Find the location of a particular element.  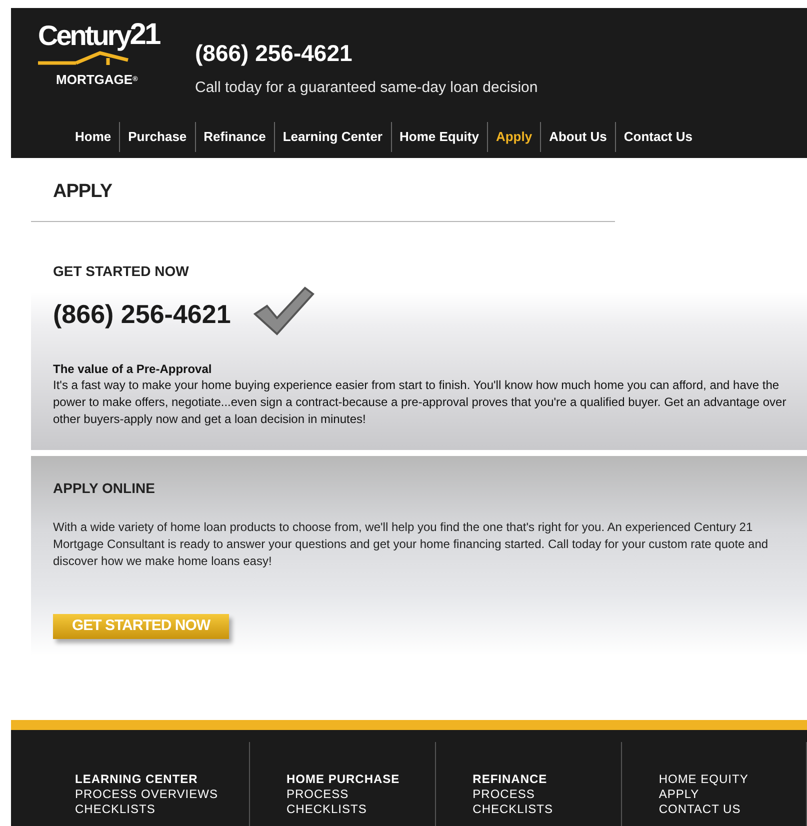

footer-link: HOME EQUITY is located at coordinates (732, 779).